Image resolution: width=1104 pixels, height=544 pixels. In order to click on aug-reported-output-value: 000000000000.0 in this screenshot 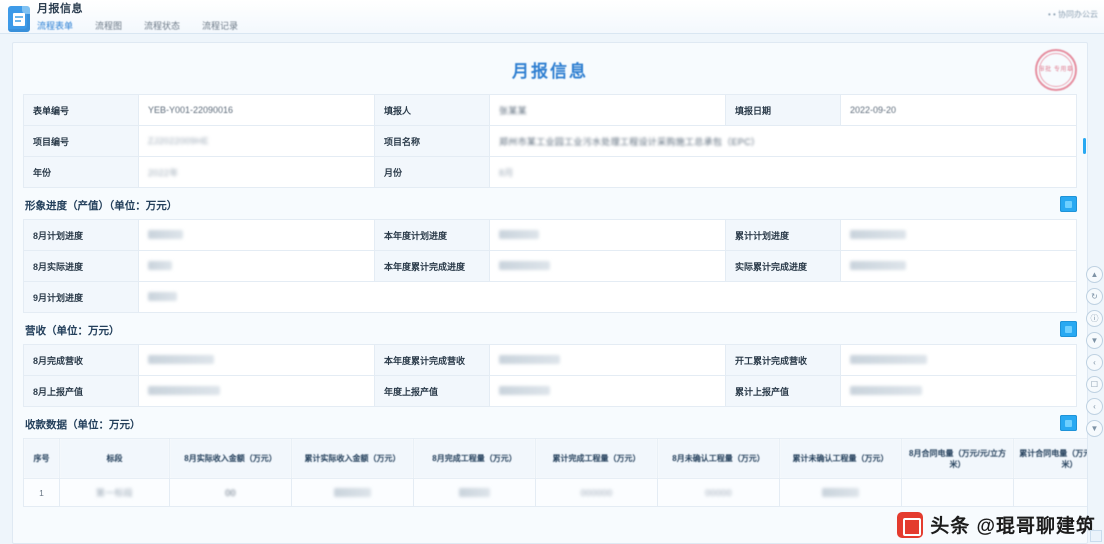, I will do `click(256, 391)`.